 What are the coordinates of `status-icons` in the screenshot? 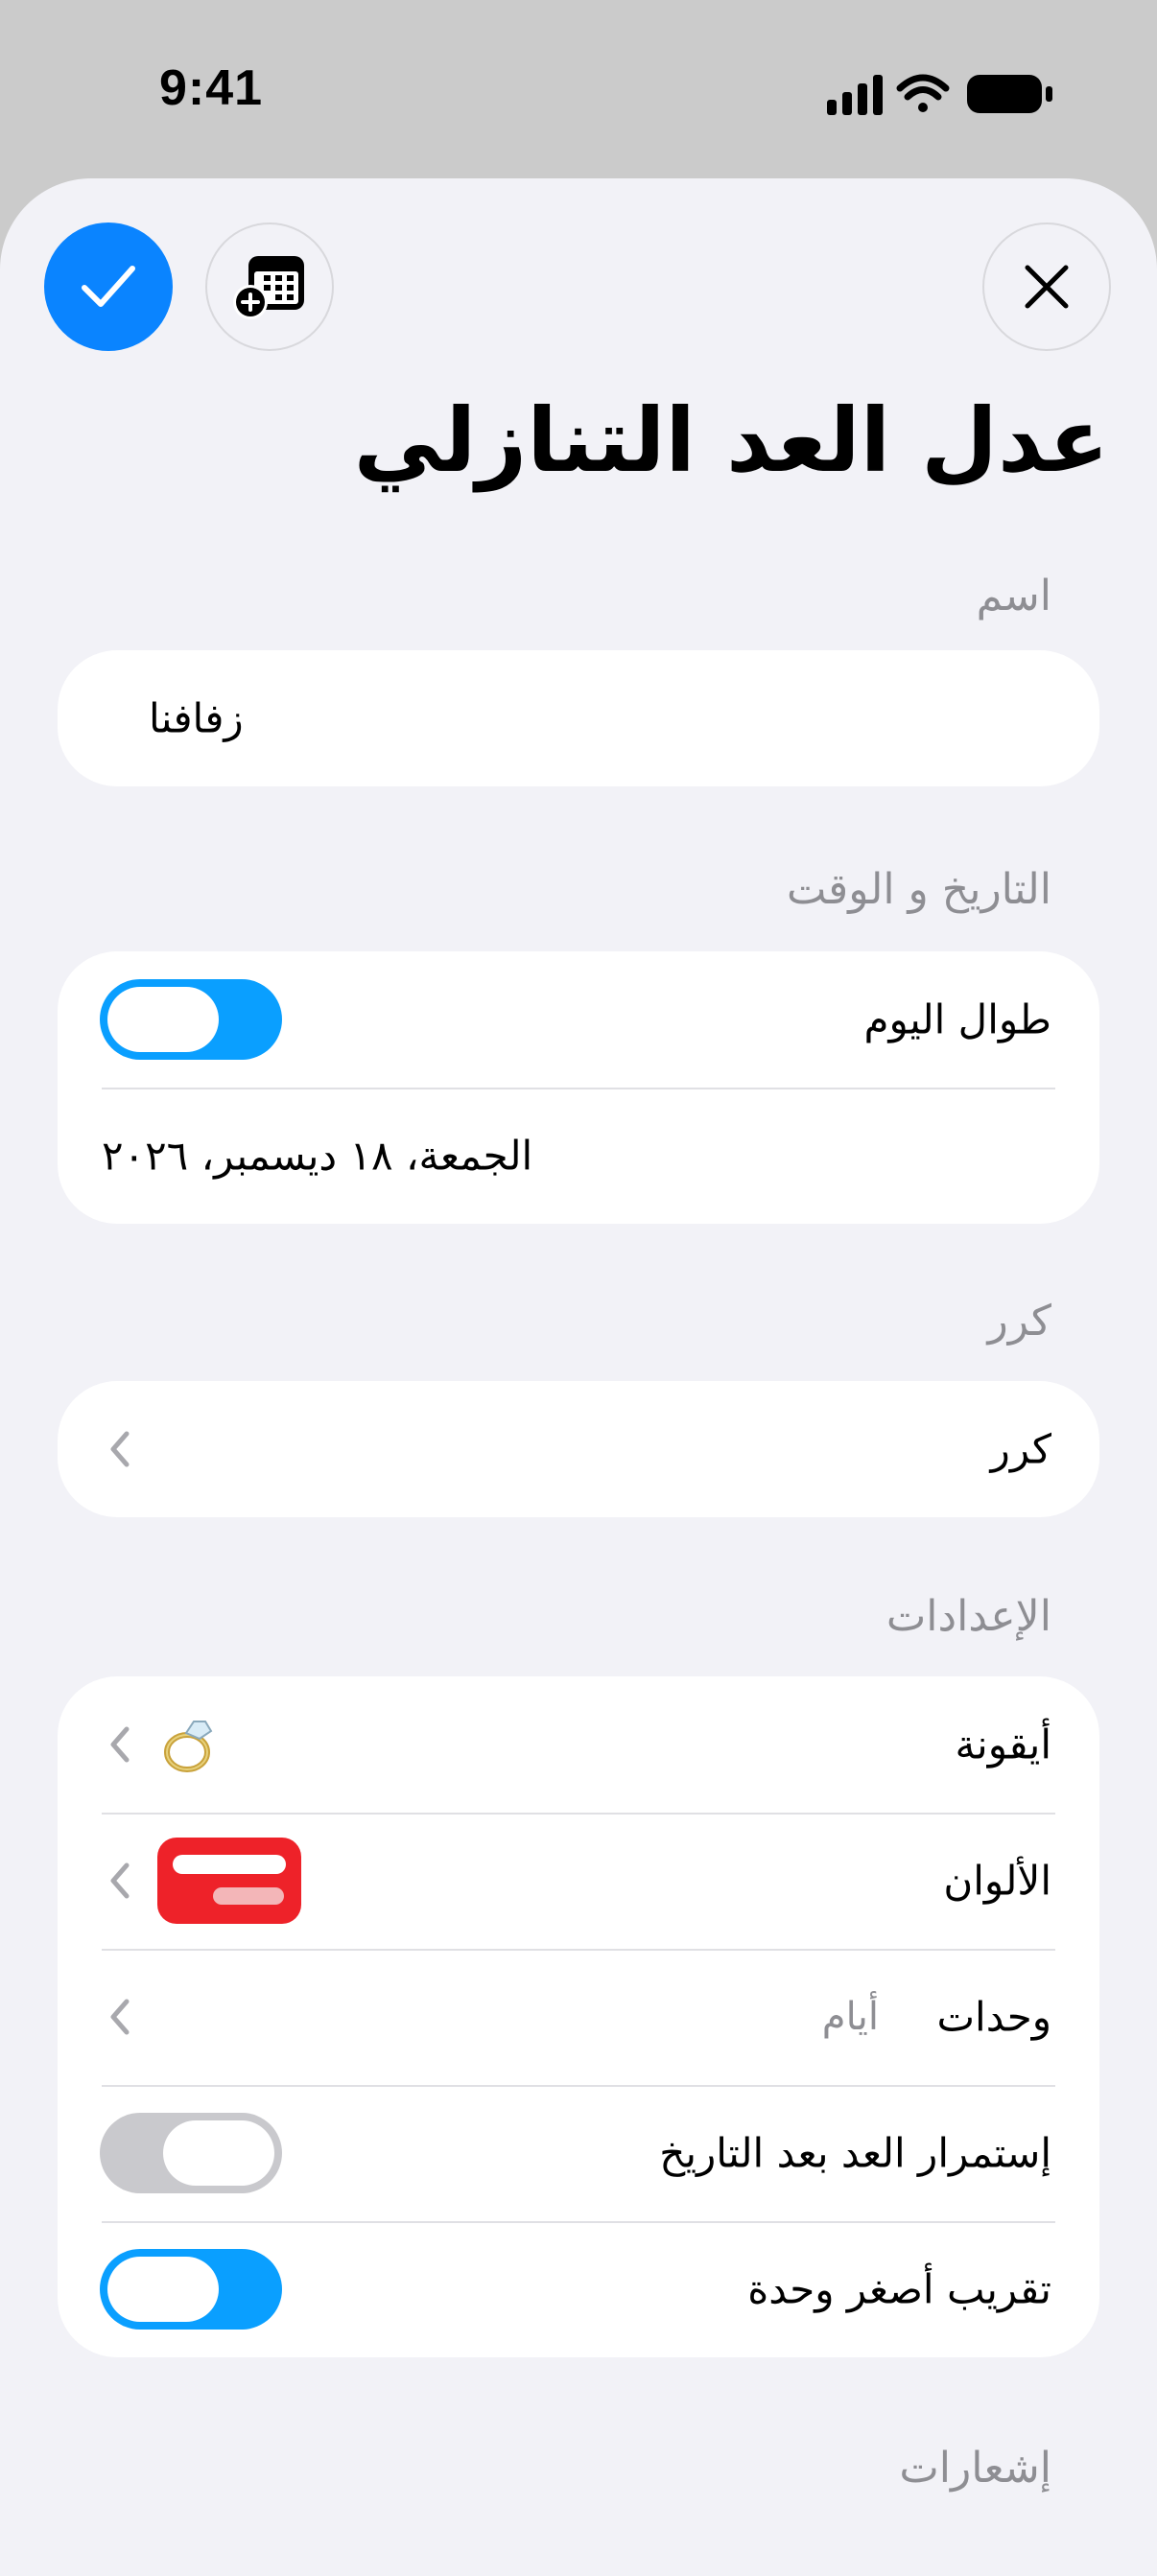 It's located at (942, 94).